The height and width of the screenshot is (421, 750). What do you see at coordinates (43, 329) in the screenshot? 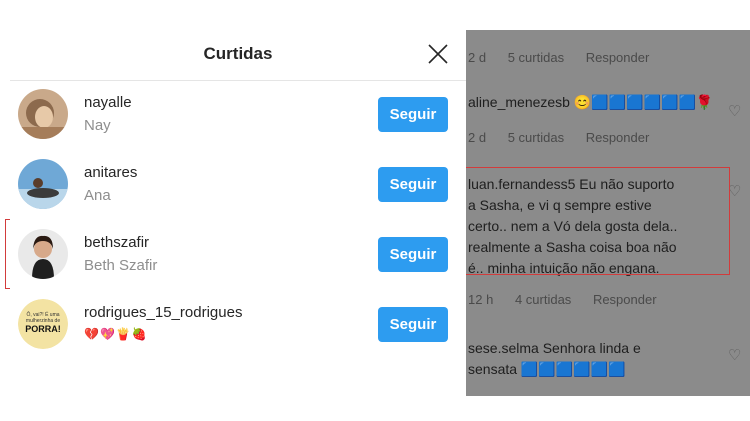
I see `avatar-text: PORRA!` at bounding box center [43, 329].